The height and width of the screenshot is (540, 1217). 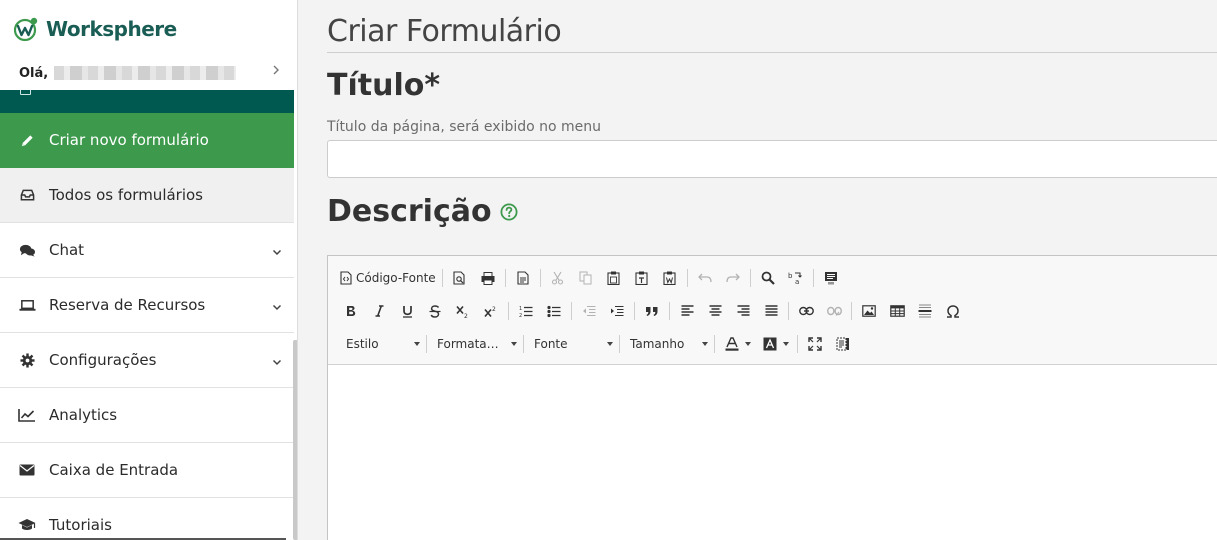 I want to click on select-all-icon, so click(x=830, y=278).